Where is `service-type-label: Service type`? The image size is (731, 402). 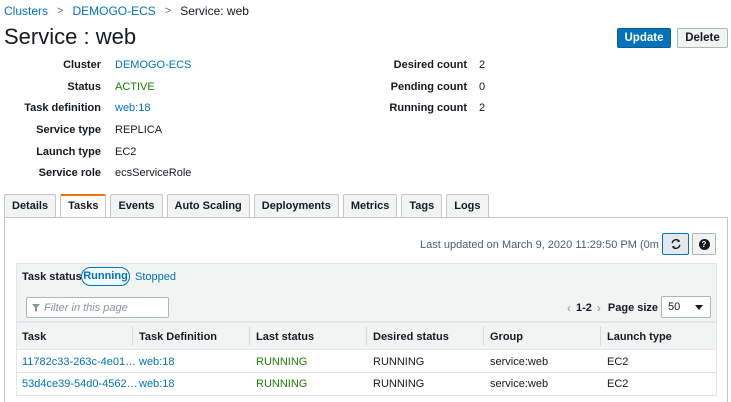
service-type-label: Service type is located at coordinates (68, 130).